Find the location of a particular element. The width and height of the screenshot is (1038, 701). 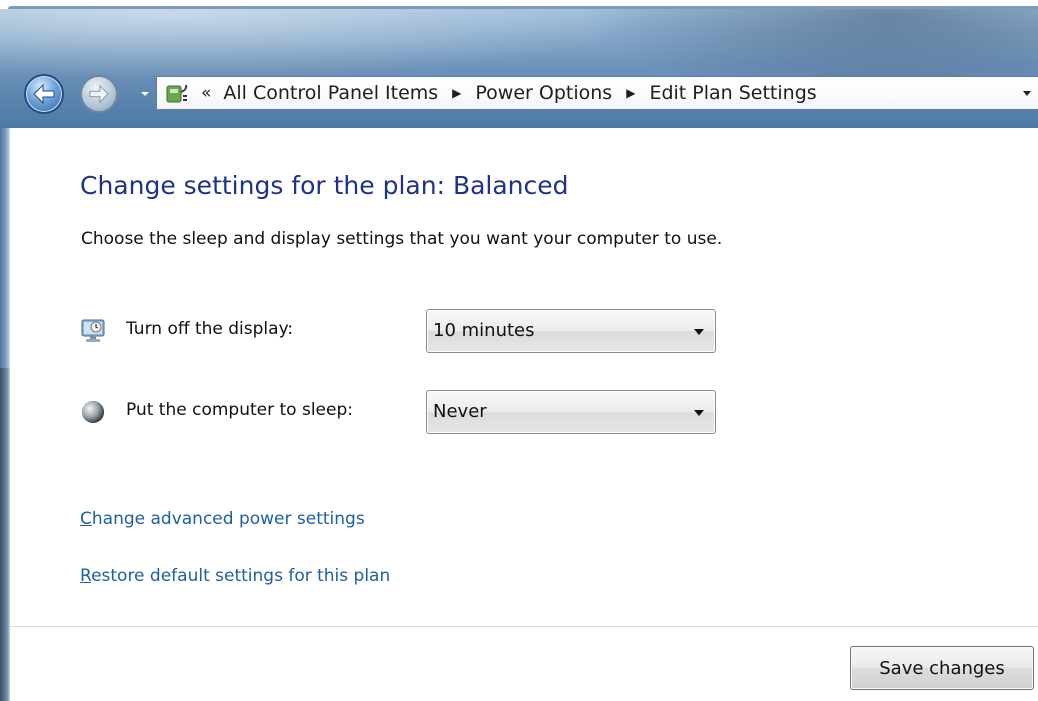

restore-defaults-link: Restore default settings for this plan is located at coordinates (235, 576).